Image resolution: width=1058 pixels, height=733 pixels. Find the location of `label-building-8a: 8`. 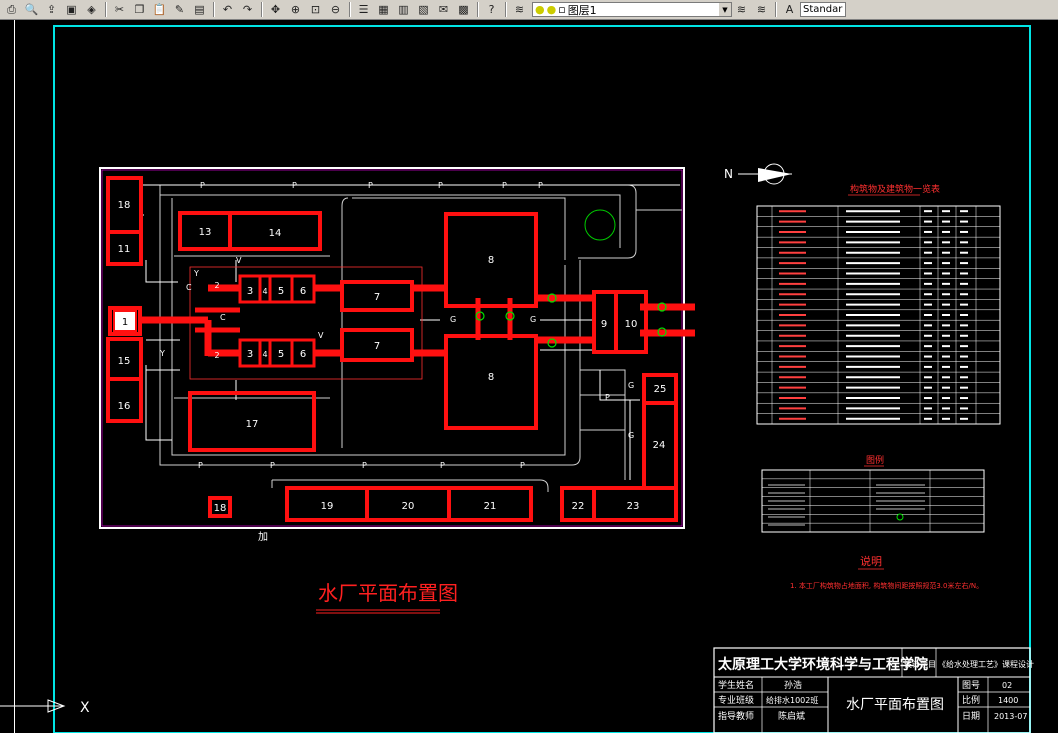

label-building-8a: 8 is located at coordinates (491, 260).